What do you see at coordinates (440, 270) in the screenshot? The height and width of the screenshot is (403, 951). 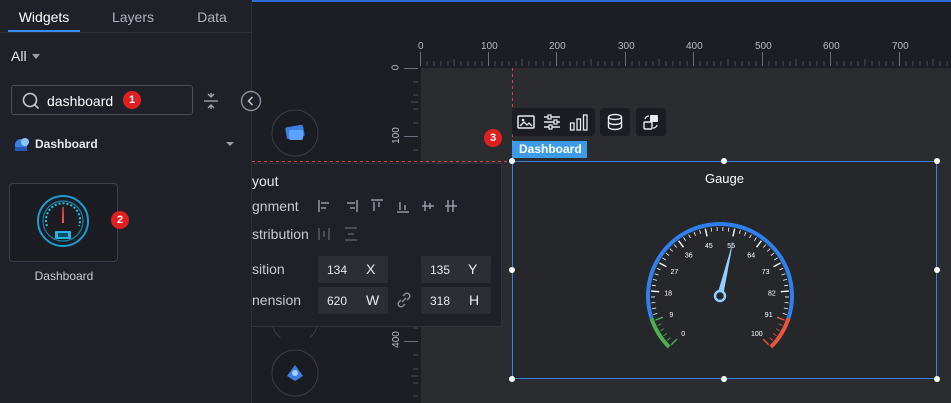 I see `position-y-value: 135` at bounding box center [440, 270].